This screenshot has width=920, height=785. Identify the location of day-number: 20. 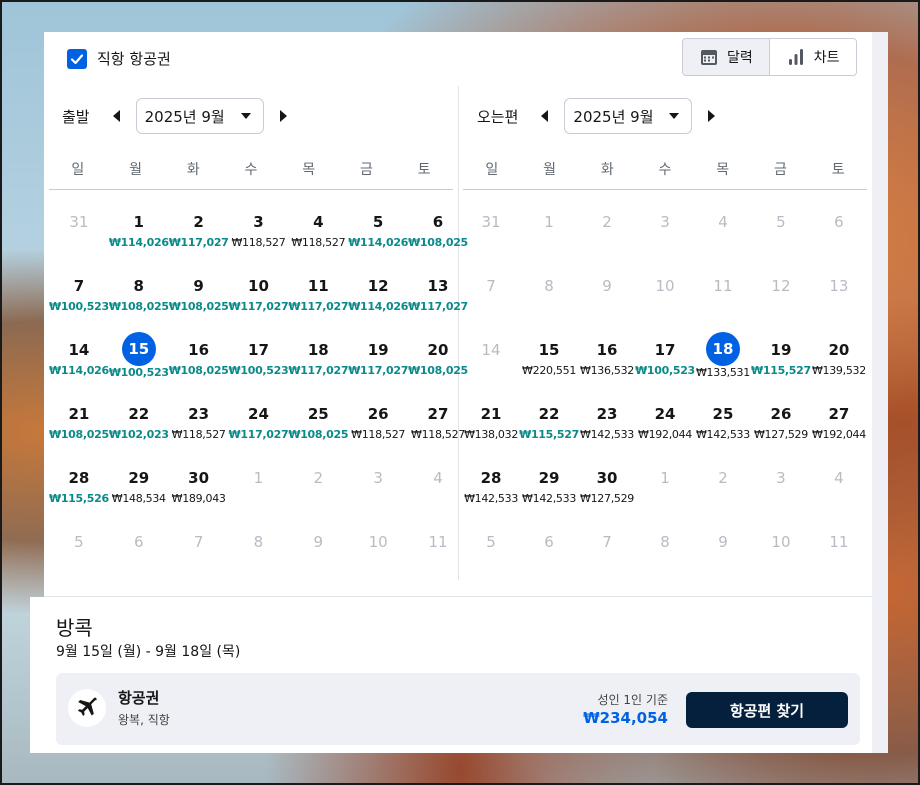
(438, 350).